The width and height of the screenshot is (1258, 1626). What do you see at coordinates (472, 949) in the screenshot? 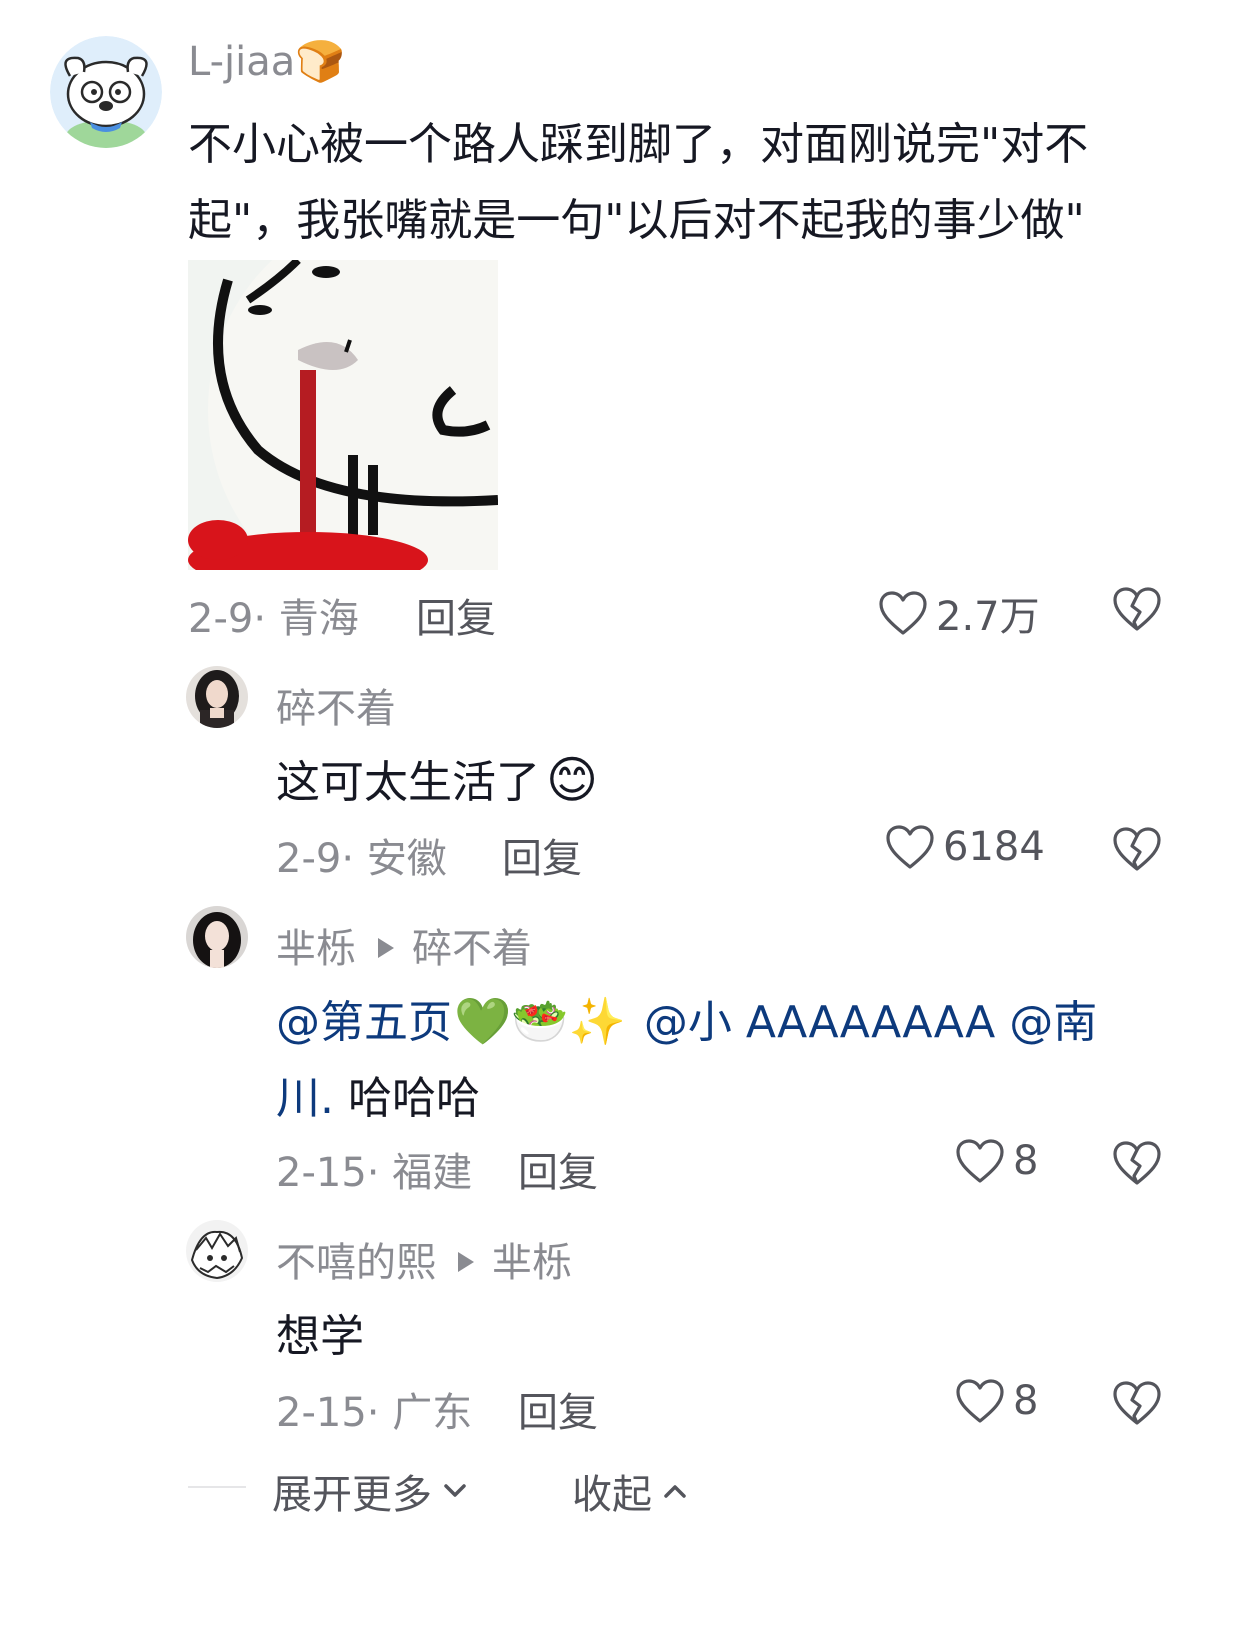
I see `reply-target-username: 碎不着` at bounding box center [472, 949].